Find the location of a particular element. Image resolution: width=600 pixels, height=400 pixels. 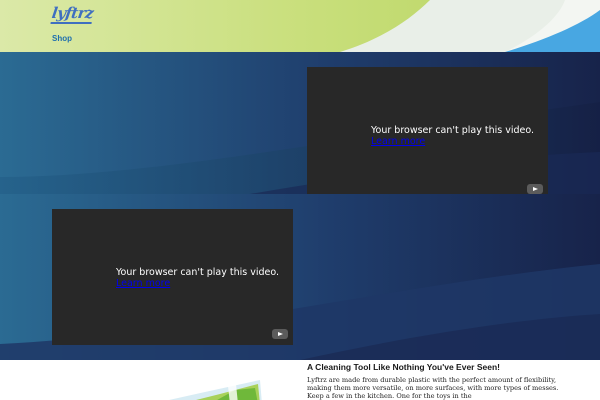

brand-logo-text: lyftrz is located at coordinates (72, 13).